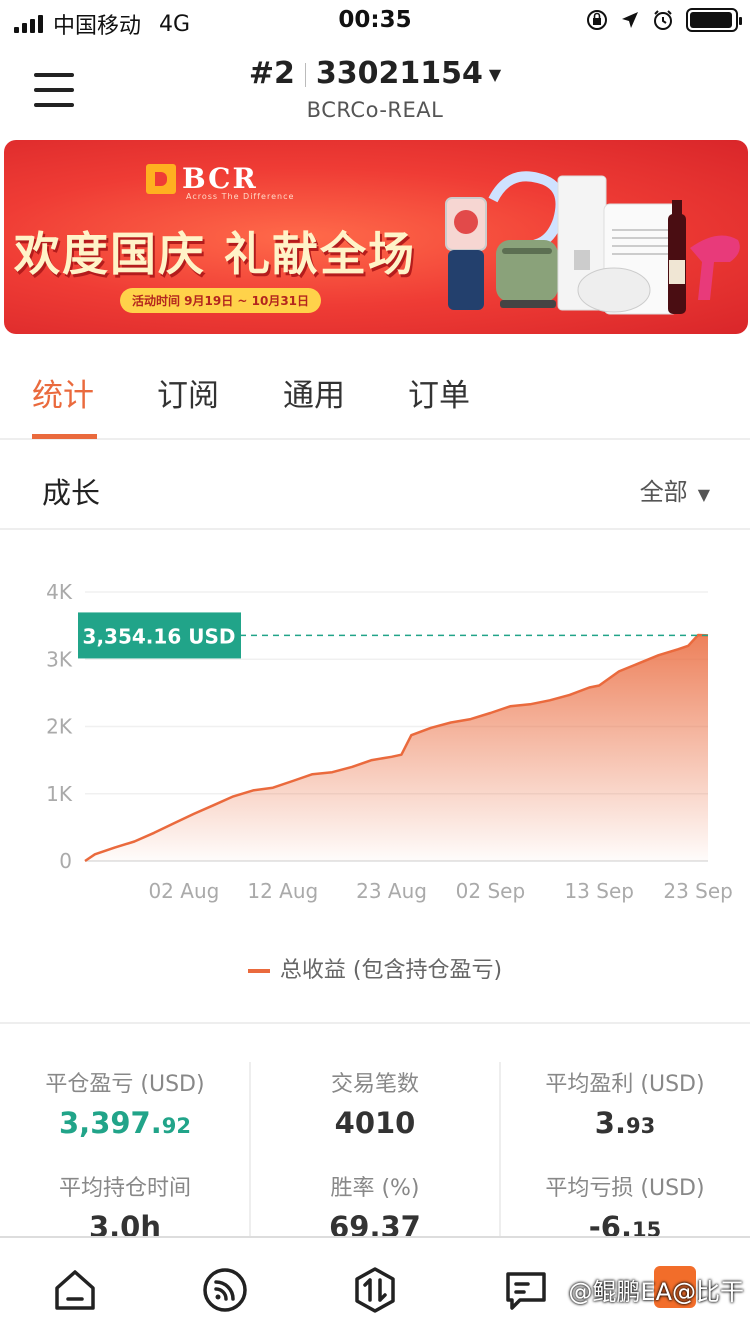 The image size is (750, 1334). Describe the element at coordinates (599, 891) in the screenshot. I see `x-tick-label: 13 Sep` at that location.